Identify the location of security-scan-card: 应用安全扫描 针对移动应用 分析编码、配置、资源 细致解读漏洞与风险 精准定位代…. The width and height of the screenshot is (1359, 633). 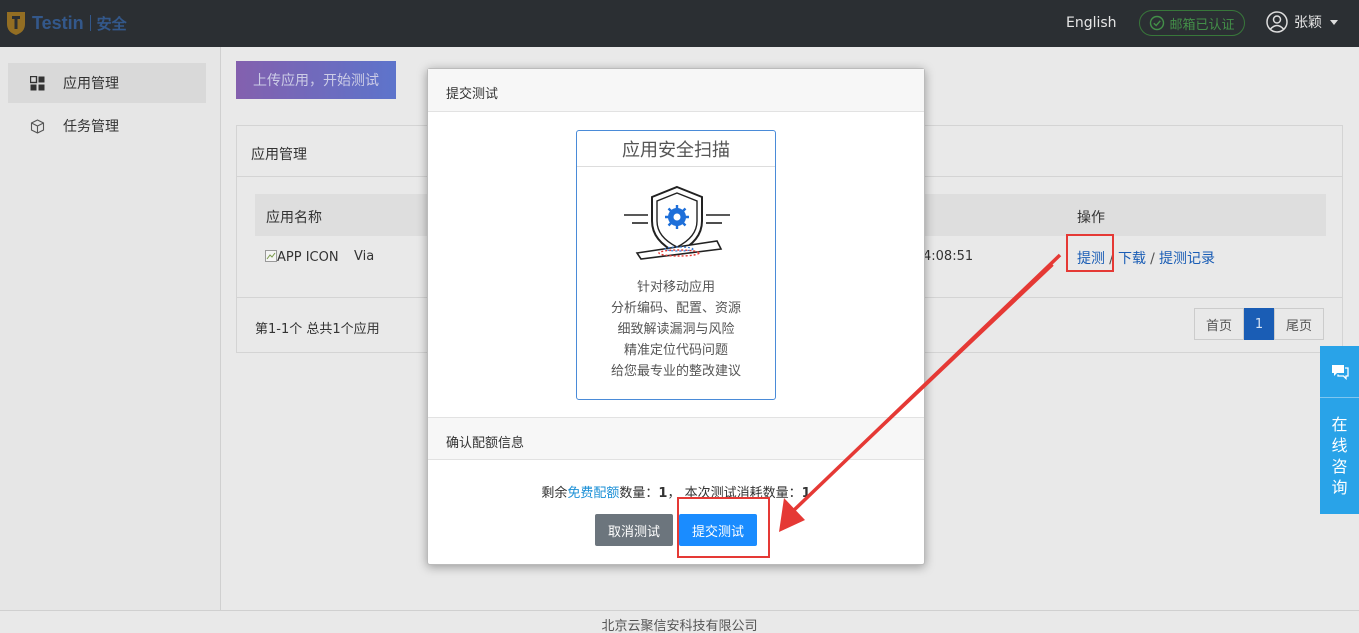
(676, 265).